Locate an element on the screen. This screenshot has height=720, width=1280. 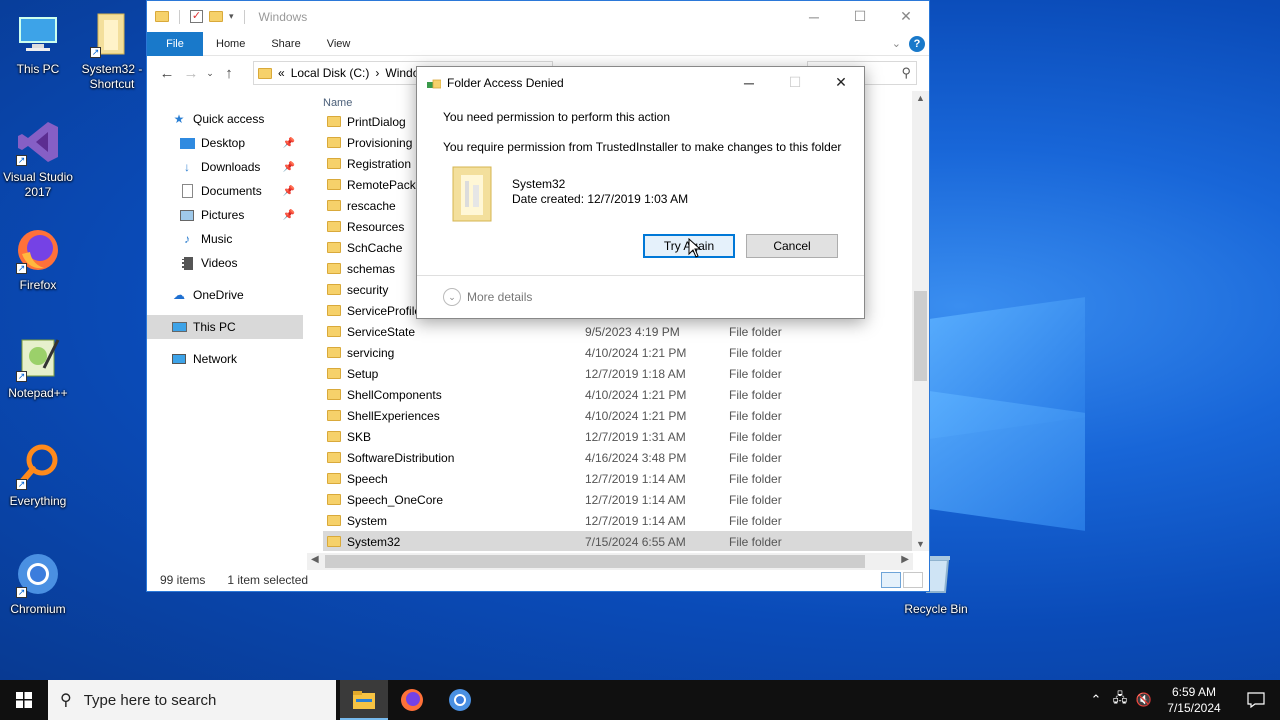
sidebar-item-desktop: Desktop 📌 is located at coordinates (225, 143).